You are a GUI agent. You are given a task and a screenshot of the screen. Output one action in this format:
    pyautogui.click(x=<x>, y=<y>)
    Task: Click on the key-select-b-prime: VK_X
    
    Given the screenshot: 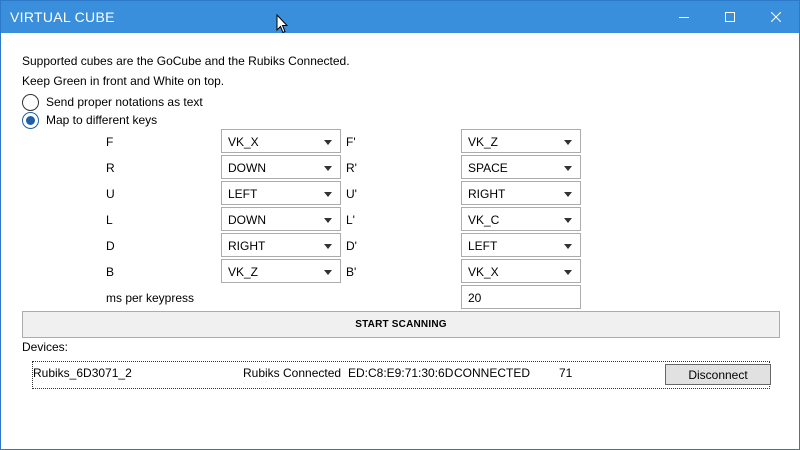 What is the action you would take?
    pyautogui.click(x=521, y=271)
    